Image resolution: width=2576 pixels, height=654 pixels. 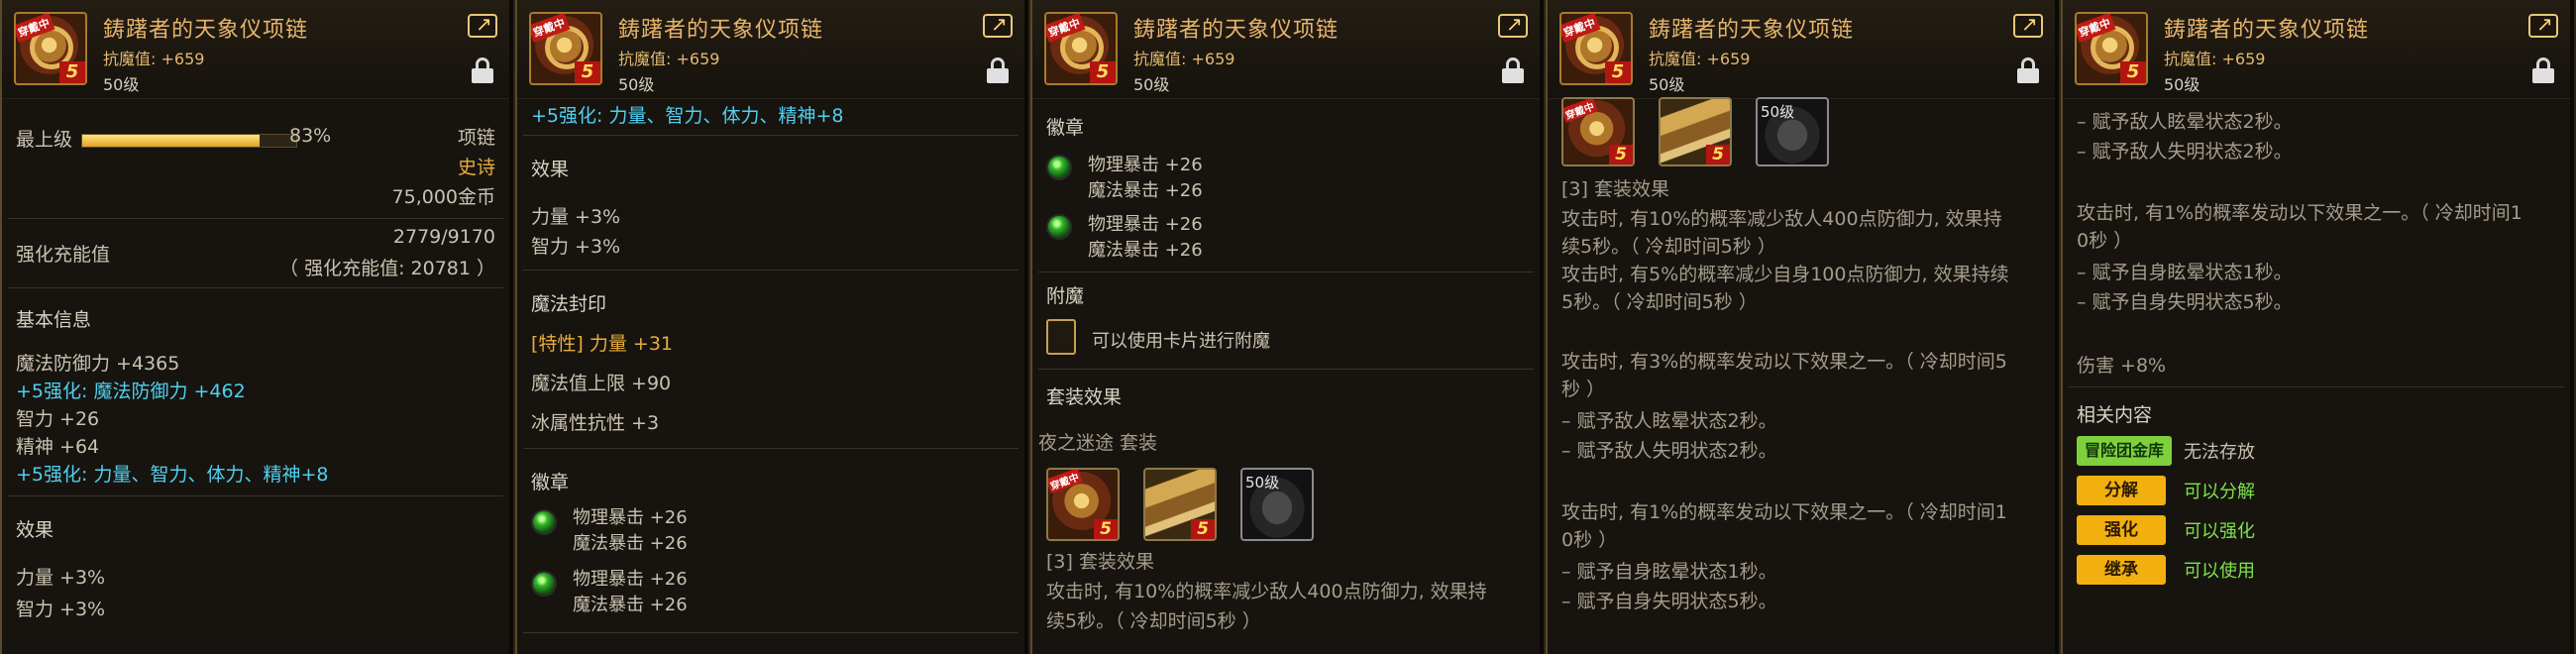 What do you see at coordinates (98, 364) in the screenshot?
I see `basic-stat: 魔法防御力 +4365` at bounding box center [98, 364].